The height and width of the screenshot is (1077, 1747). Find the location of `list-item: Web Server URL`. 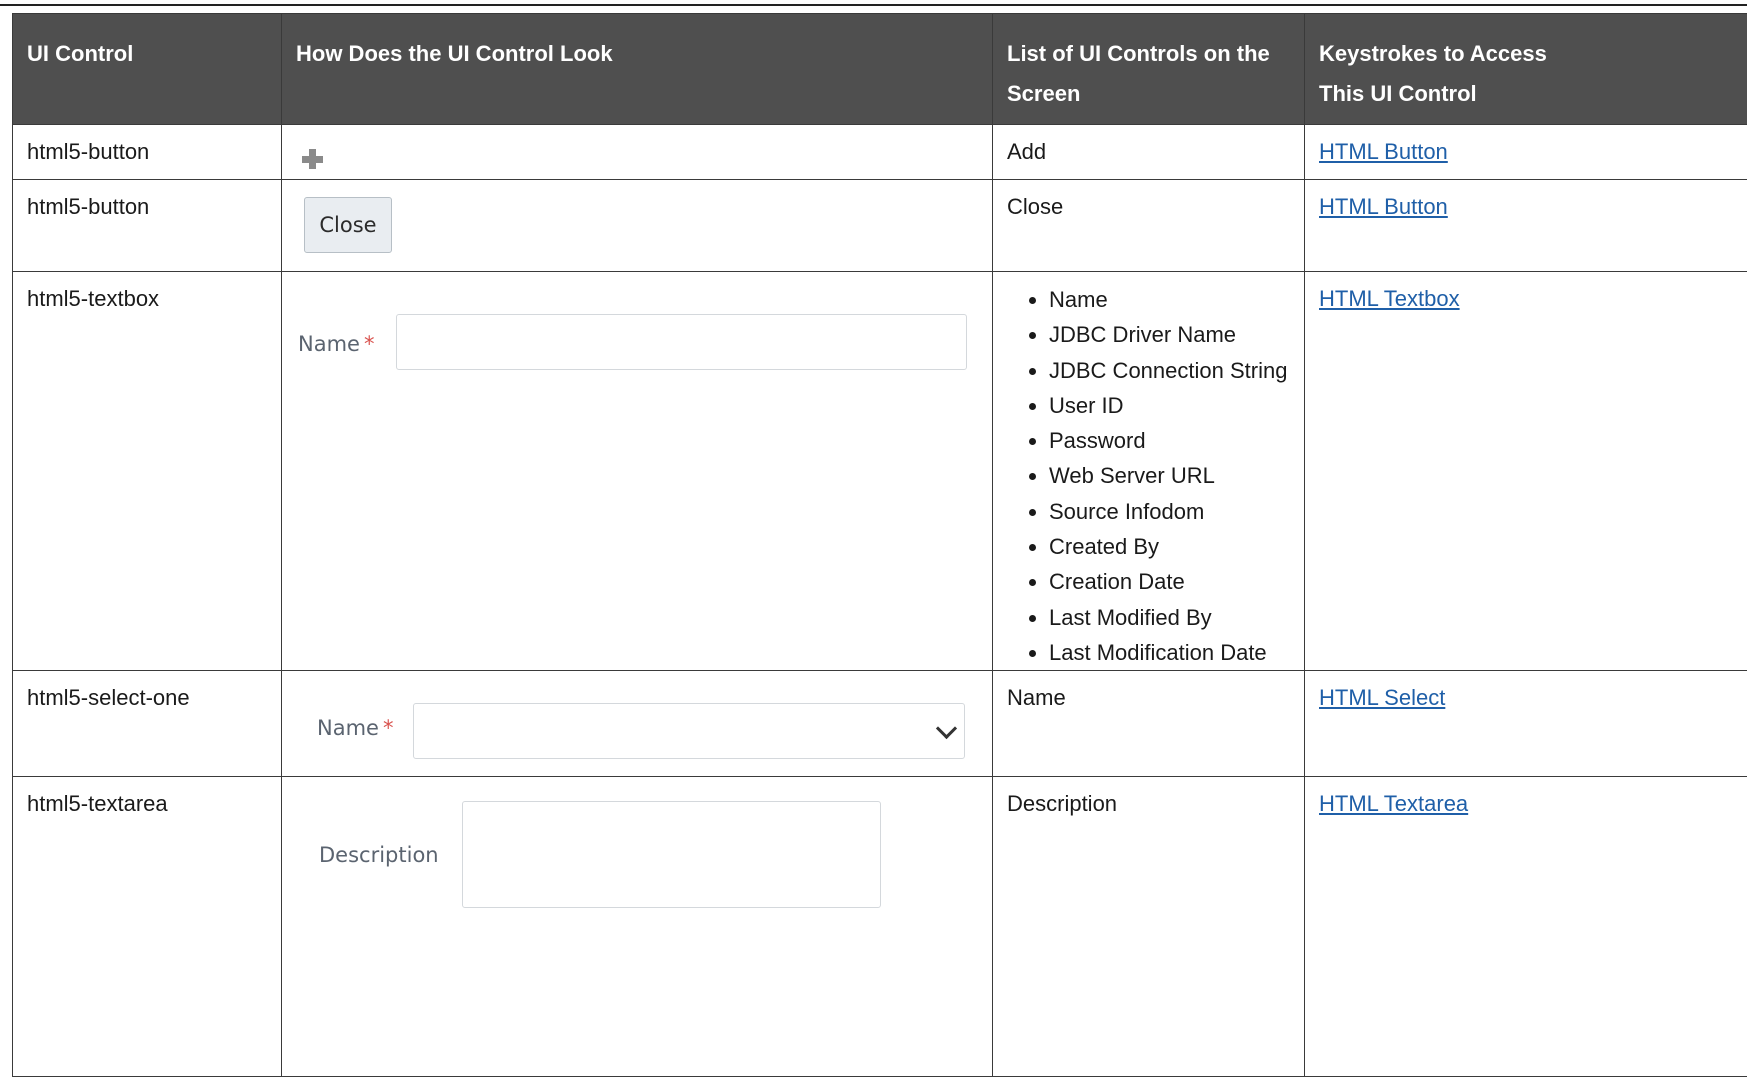

list-item: Web Server URL is located at coordinates (1176, 475).